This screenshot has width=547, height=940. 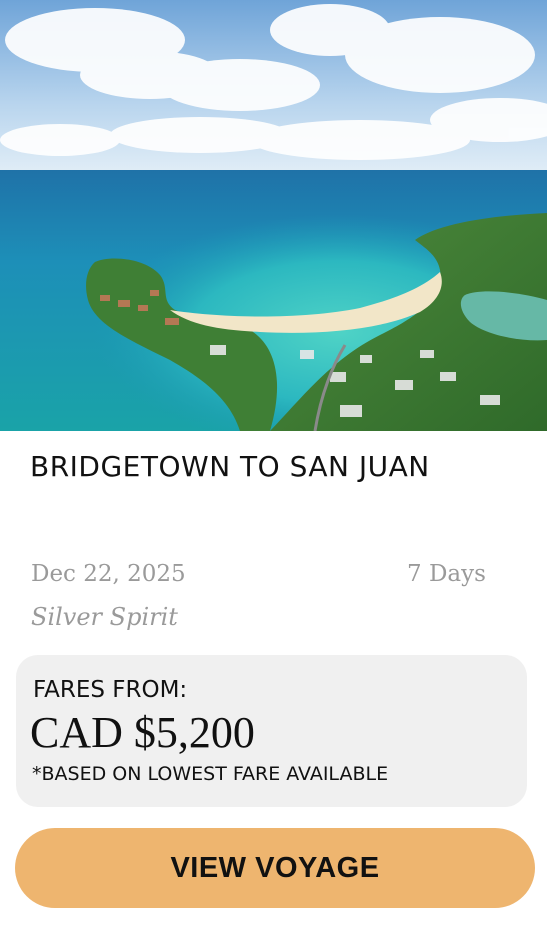 What do you see at coordinates (104, 617) in the screenshot?
I see `ship-name: Silver Spirit` at bounding box center [104, 617].